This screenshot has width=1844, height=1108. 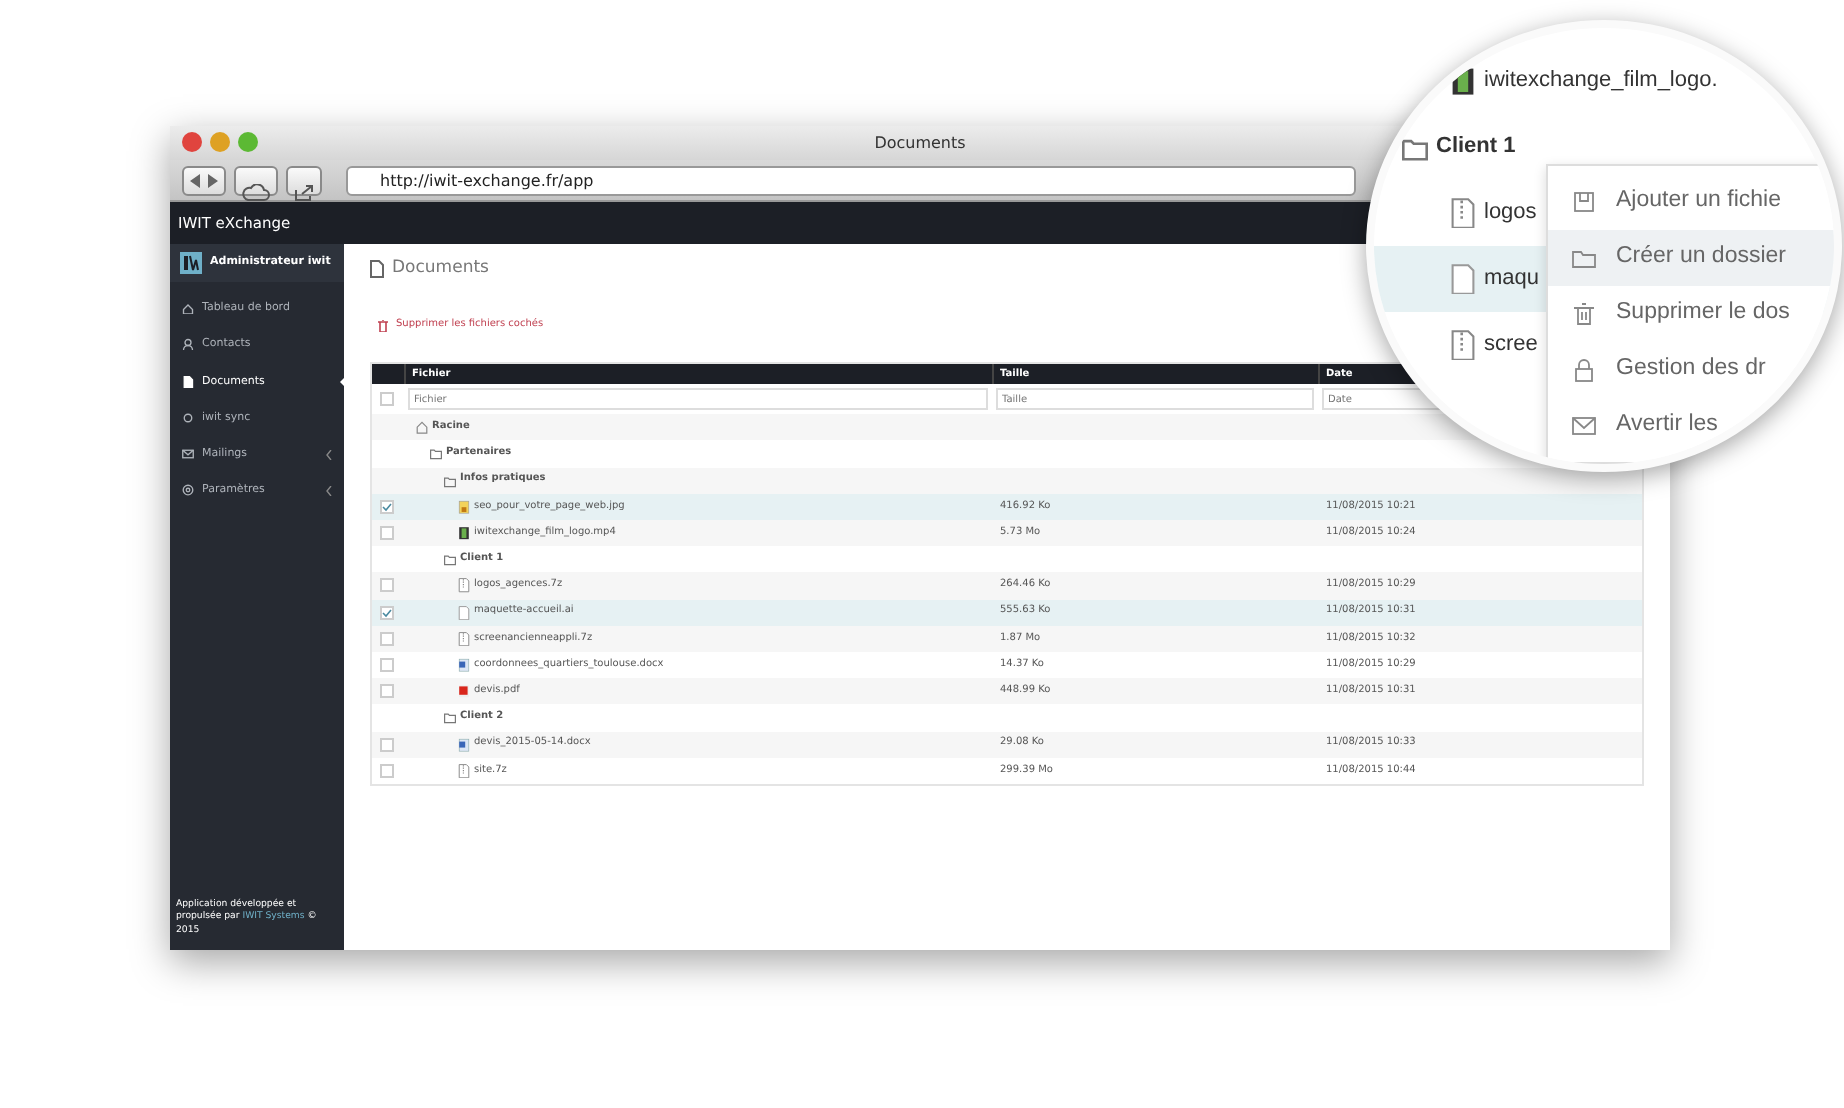 What do you see at coordinates (248, 142) in the screenshot?
I see `maximize-icon` at bounding box center [248, 142].